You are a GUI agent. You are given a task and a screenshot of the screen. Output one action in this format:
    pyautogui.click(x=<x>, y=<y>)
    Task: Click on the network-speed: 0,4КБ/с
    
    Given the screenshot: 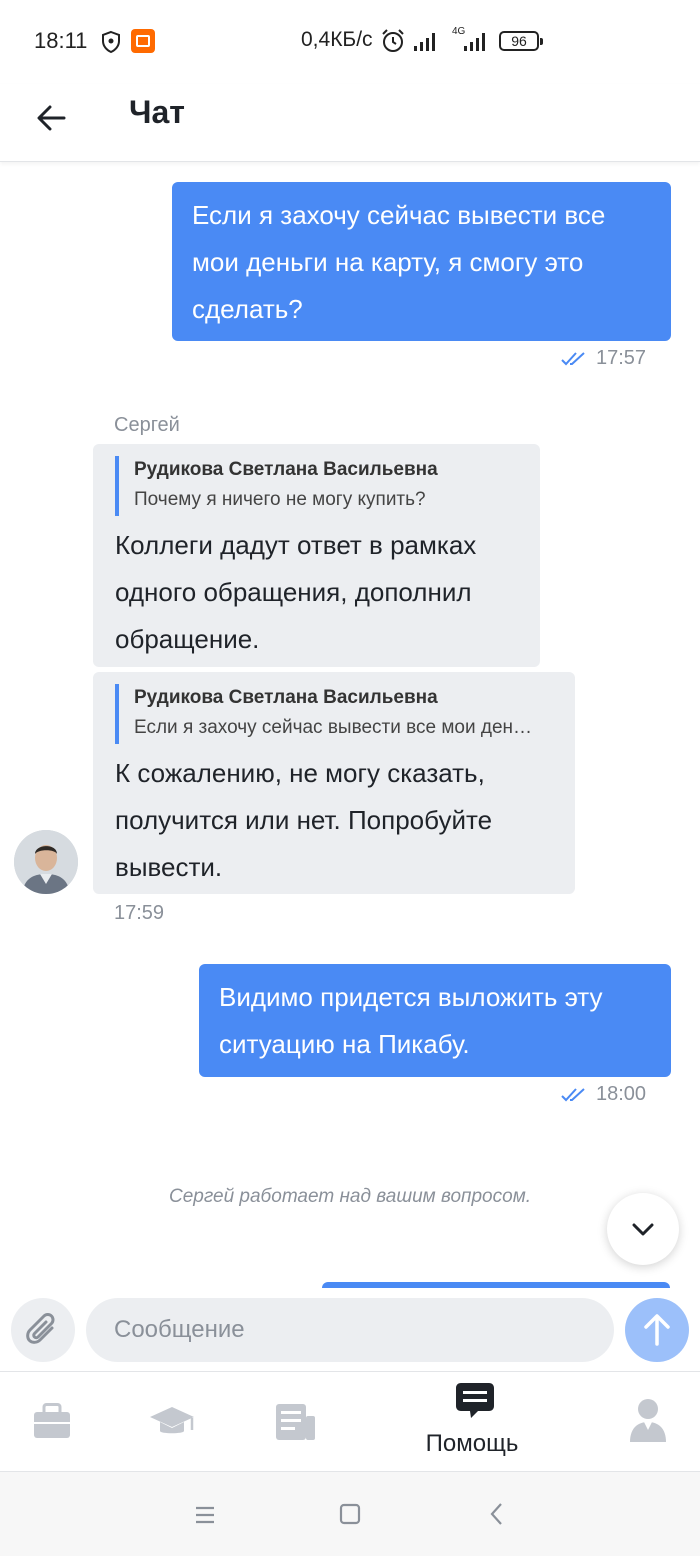 What is the action you would take?
    pyautogui.click(x=337, y=39)
    